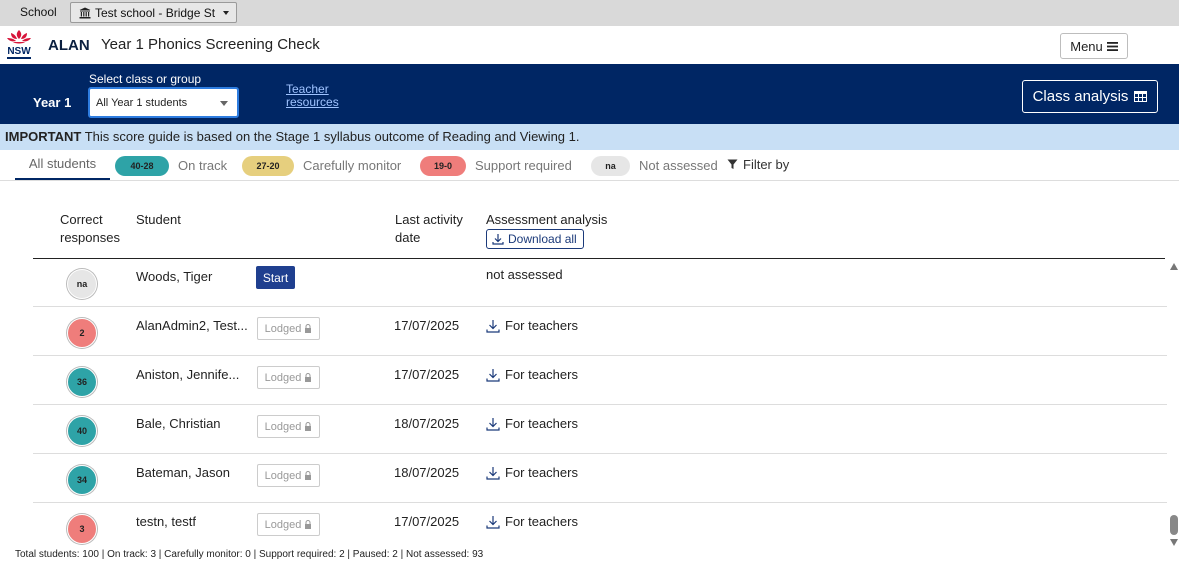  Describe the element at coordinates (275, 277) in the screenshot. I see `start-button: Start` at that location.